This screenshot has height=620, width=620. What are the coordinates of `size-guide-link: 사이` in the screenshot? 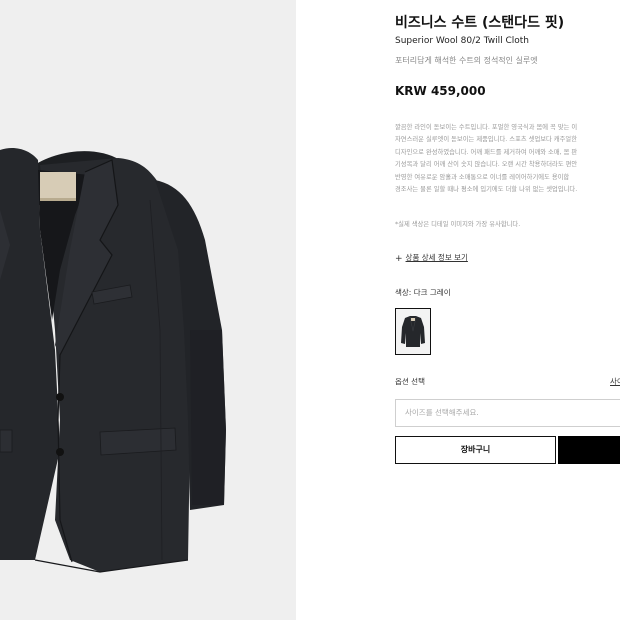 It's located at (615, 381).